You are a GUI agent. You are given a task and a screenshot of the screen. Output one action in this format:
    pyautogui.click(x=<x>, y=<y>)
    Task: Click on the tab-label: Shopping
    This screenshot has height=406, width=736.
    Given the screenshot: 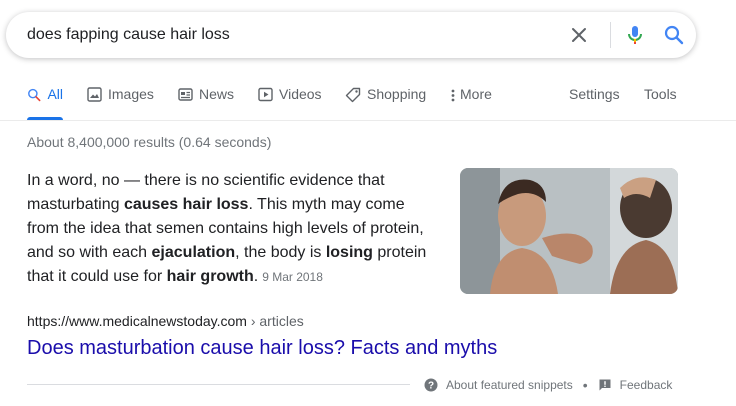 What is the action you would take?
    pyautogui.click(x=397, y=94)
    